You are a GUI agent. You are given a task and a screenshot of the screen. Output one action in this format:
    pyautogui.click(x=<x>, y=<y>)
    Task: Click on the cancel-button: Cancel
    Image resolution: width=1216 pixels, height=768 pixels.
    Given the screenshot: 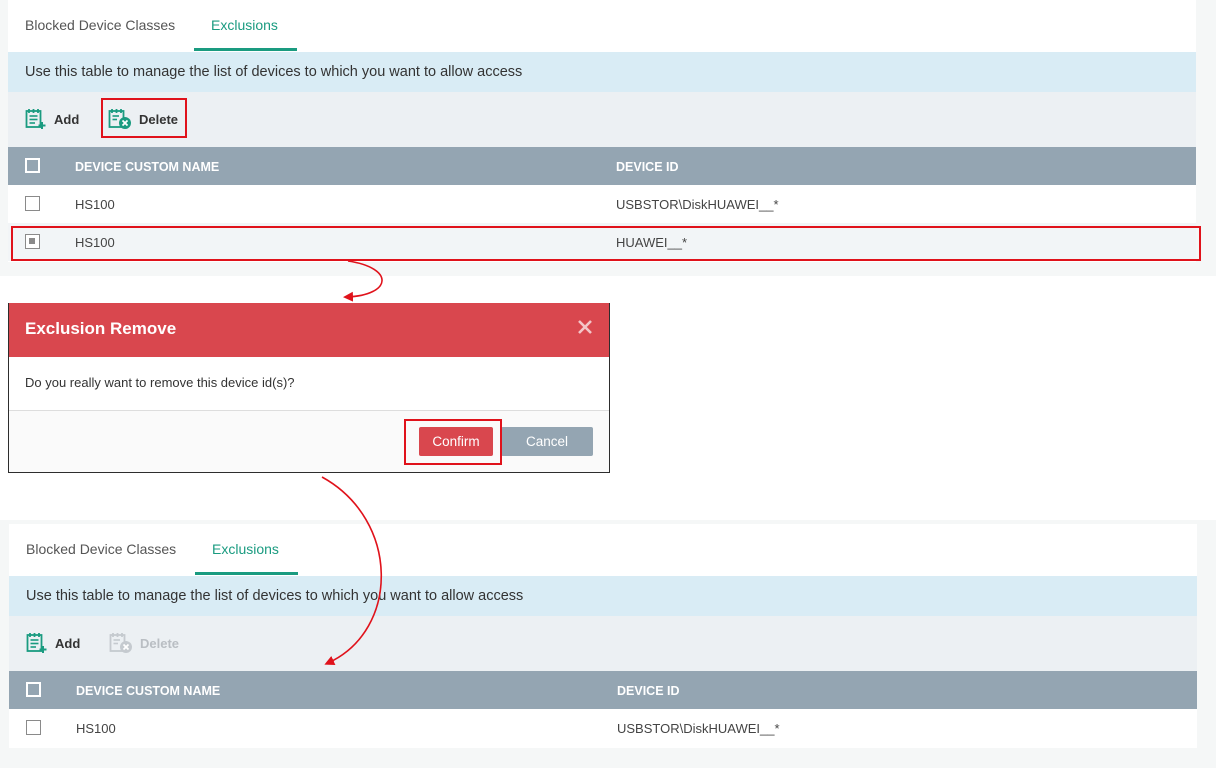 What is the action you would take?
    pyautogui.click(x=547, y=441)
    